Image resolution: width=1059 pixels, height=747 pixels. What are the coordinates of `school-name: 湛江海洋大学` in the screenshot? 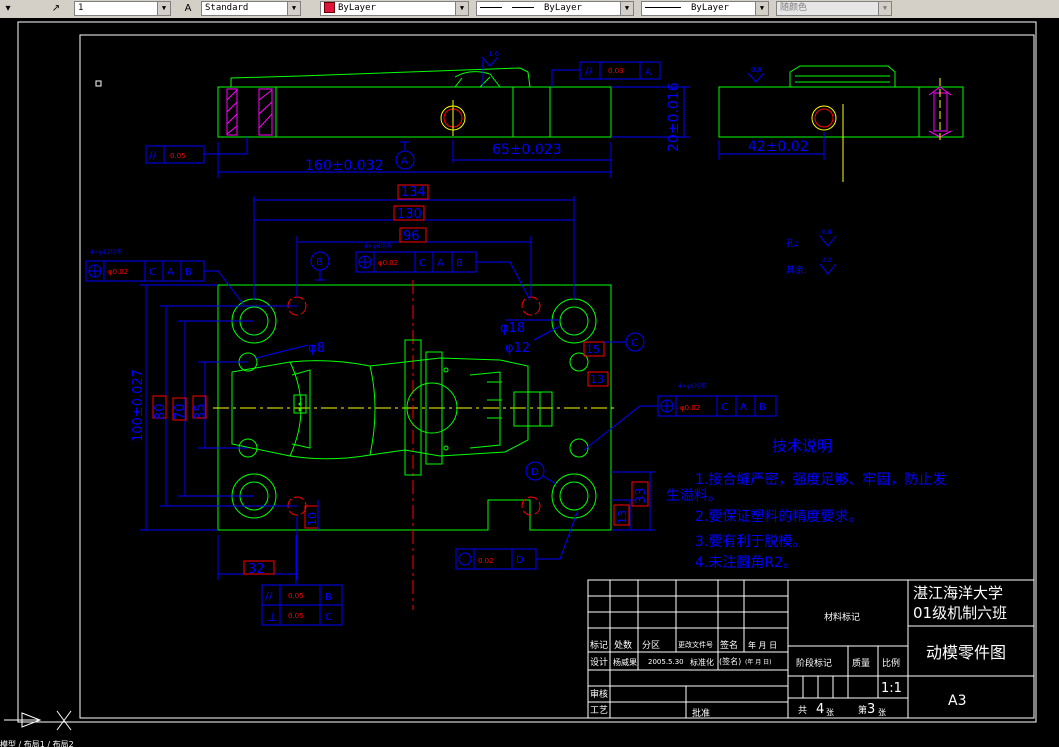 It's located at (958, 593).